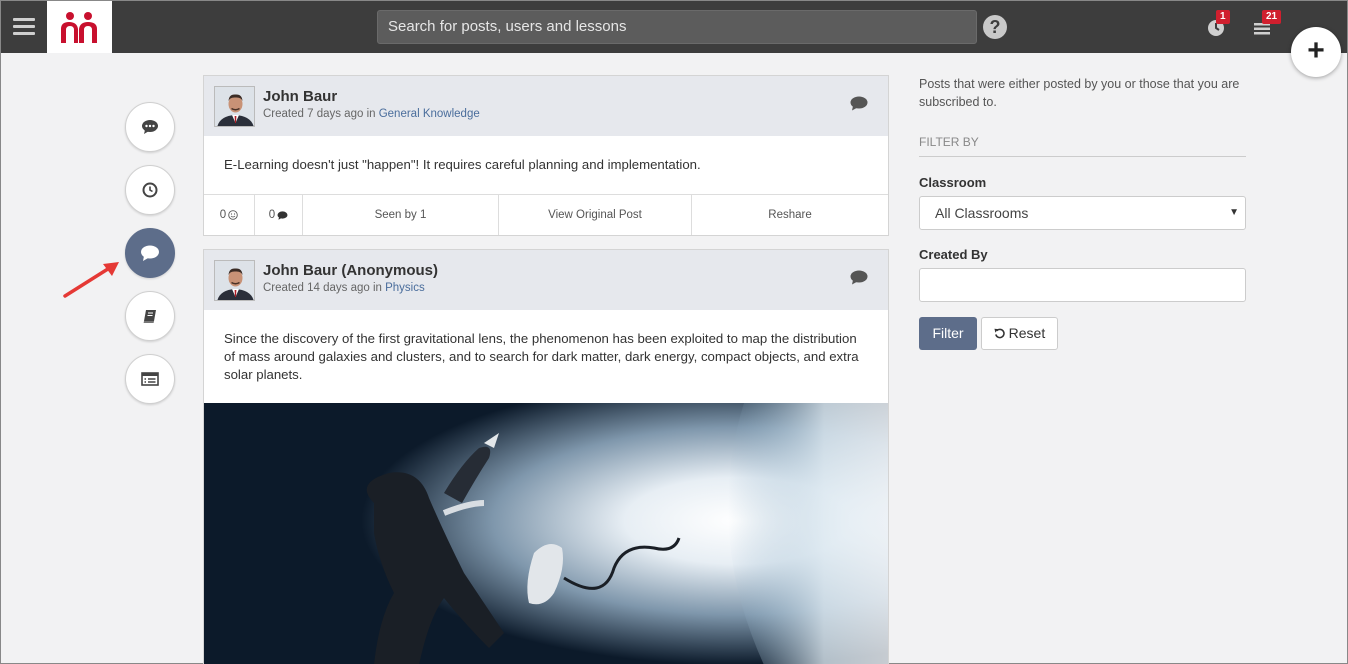  I want to click on created-by-label: Created By, so click(953, 254).